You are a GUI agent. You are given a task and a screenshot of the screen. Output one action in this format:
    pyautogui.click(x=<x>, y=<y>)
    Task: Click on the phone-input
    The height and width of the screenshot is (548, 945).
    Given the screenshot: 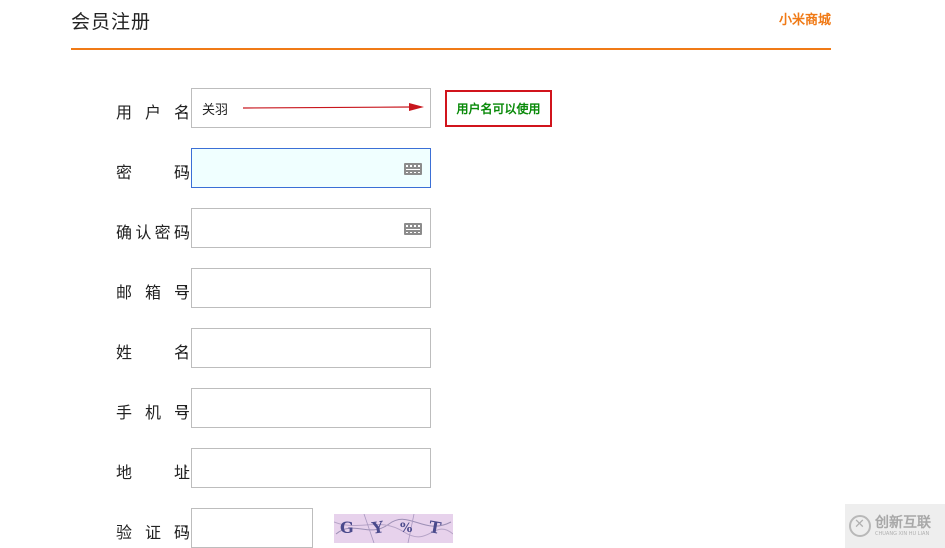 What is the action you would take?
    pyautogui.click(x=311, y=408)
    